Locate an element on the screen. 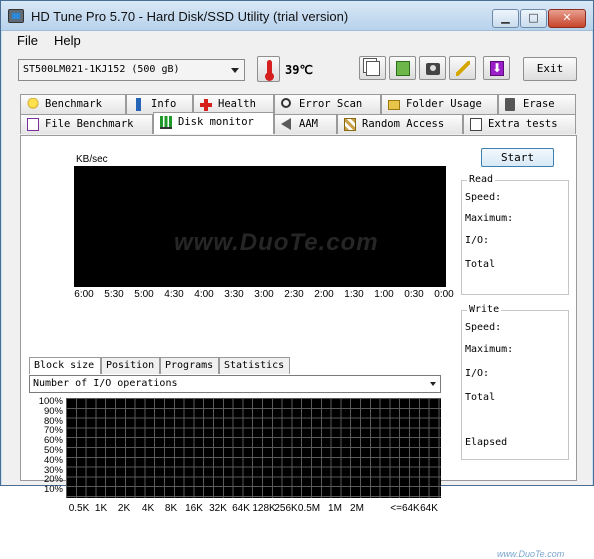 Image resolution: width=594 pixels, height=559 pixels. speaker-icon is located at coordinates (286, 124).